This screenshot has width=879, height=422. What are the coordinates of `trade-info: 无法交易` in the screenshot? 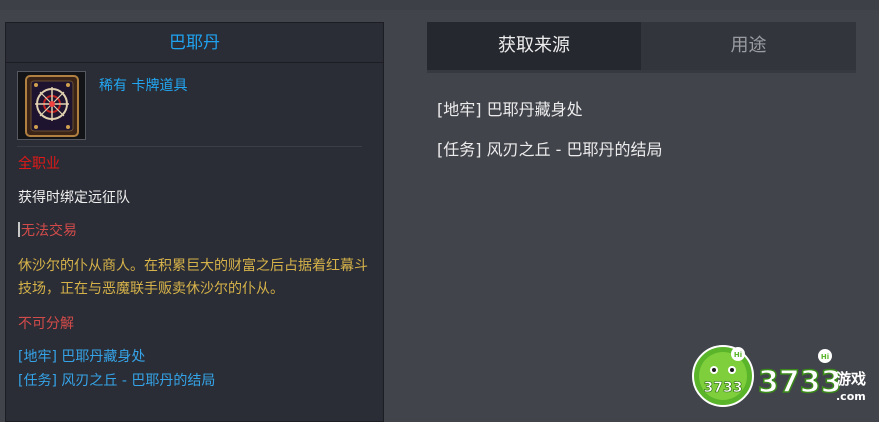 It's located at (47, 231).